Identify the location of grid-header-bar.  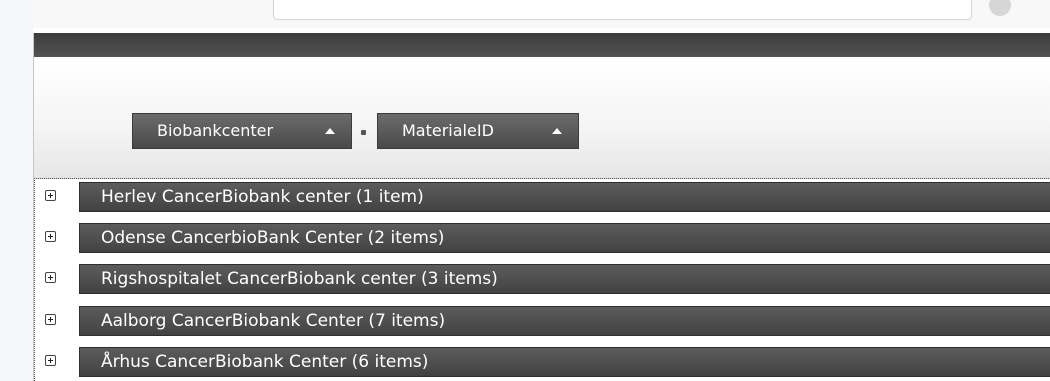
(542, 45).